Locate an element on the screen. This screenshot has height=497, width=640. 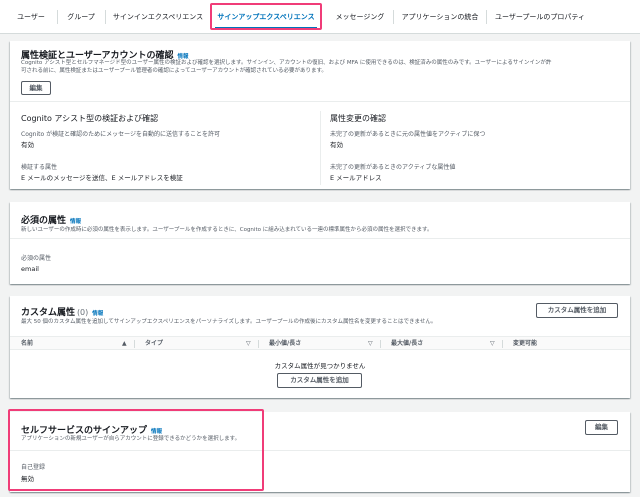
column-header-mutable: 変更可能 is located at coordinates (525, 344).